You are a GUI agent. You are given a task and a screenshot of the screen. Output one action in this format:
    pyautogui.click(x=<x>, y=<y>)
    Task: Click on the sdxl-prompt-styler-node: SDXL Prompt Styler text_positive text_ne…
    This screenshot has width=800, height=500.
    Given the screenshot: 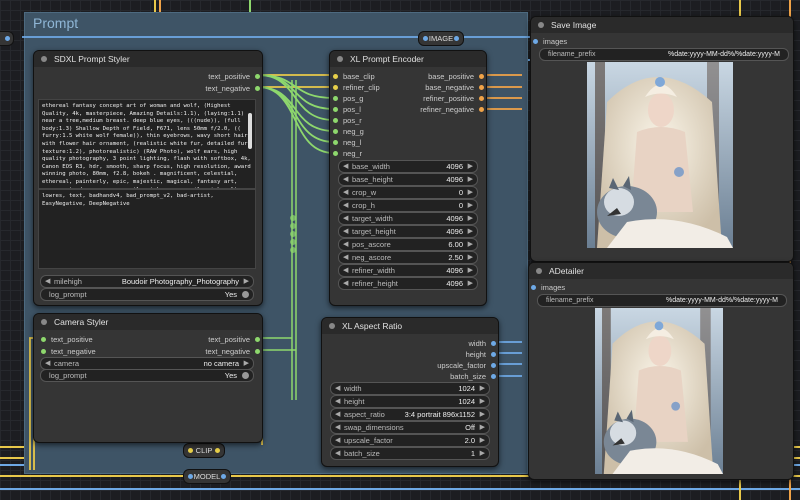 What is the action you would take?
    pyautogui.click(x=148, y=178)
    